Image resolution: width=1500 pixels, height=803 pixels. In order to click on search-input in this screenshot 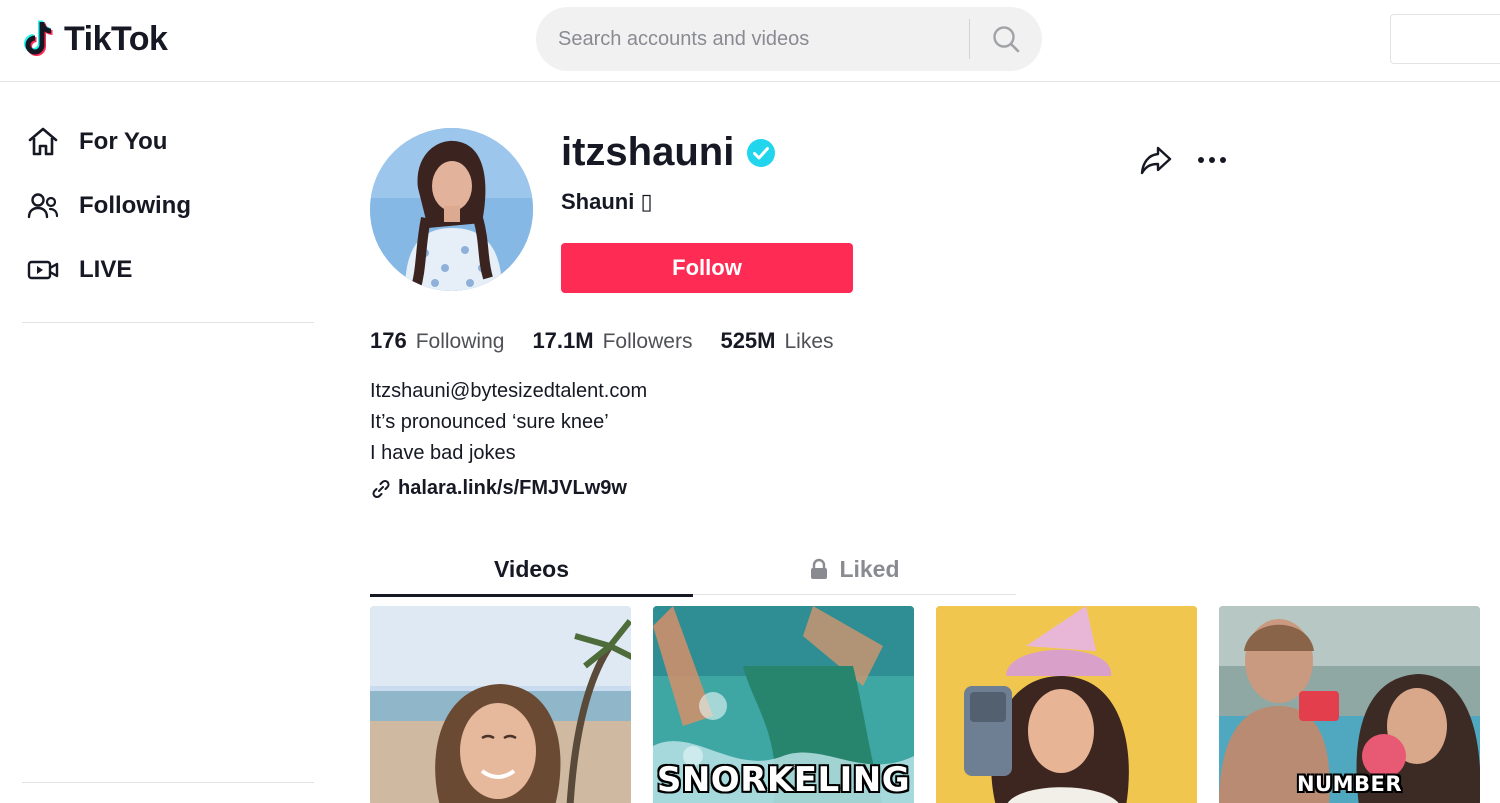, I will do `click(752, 39)`.